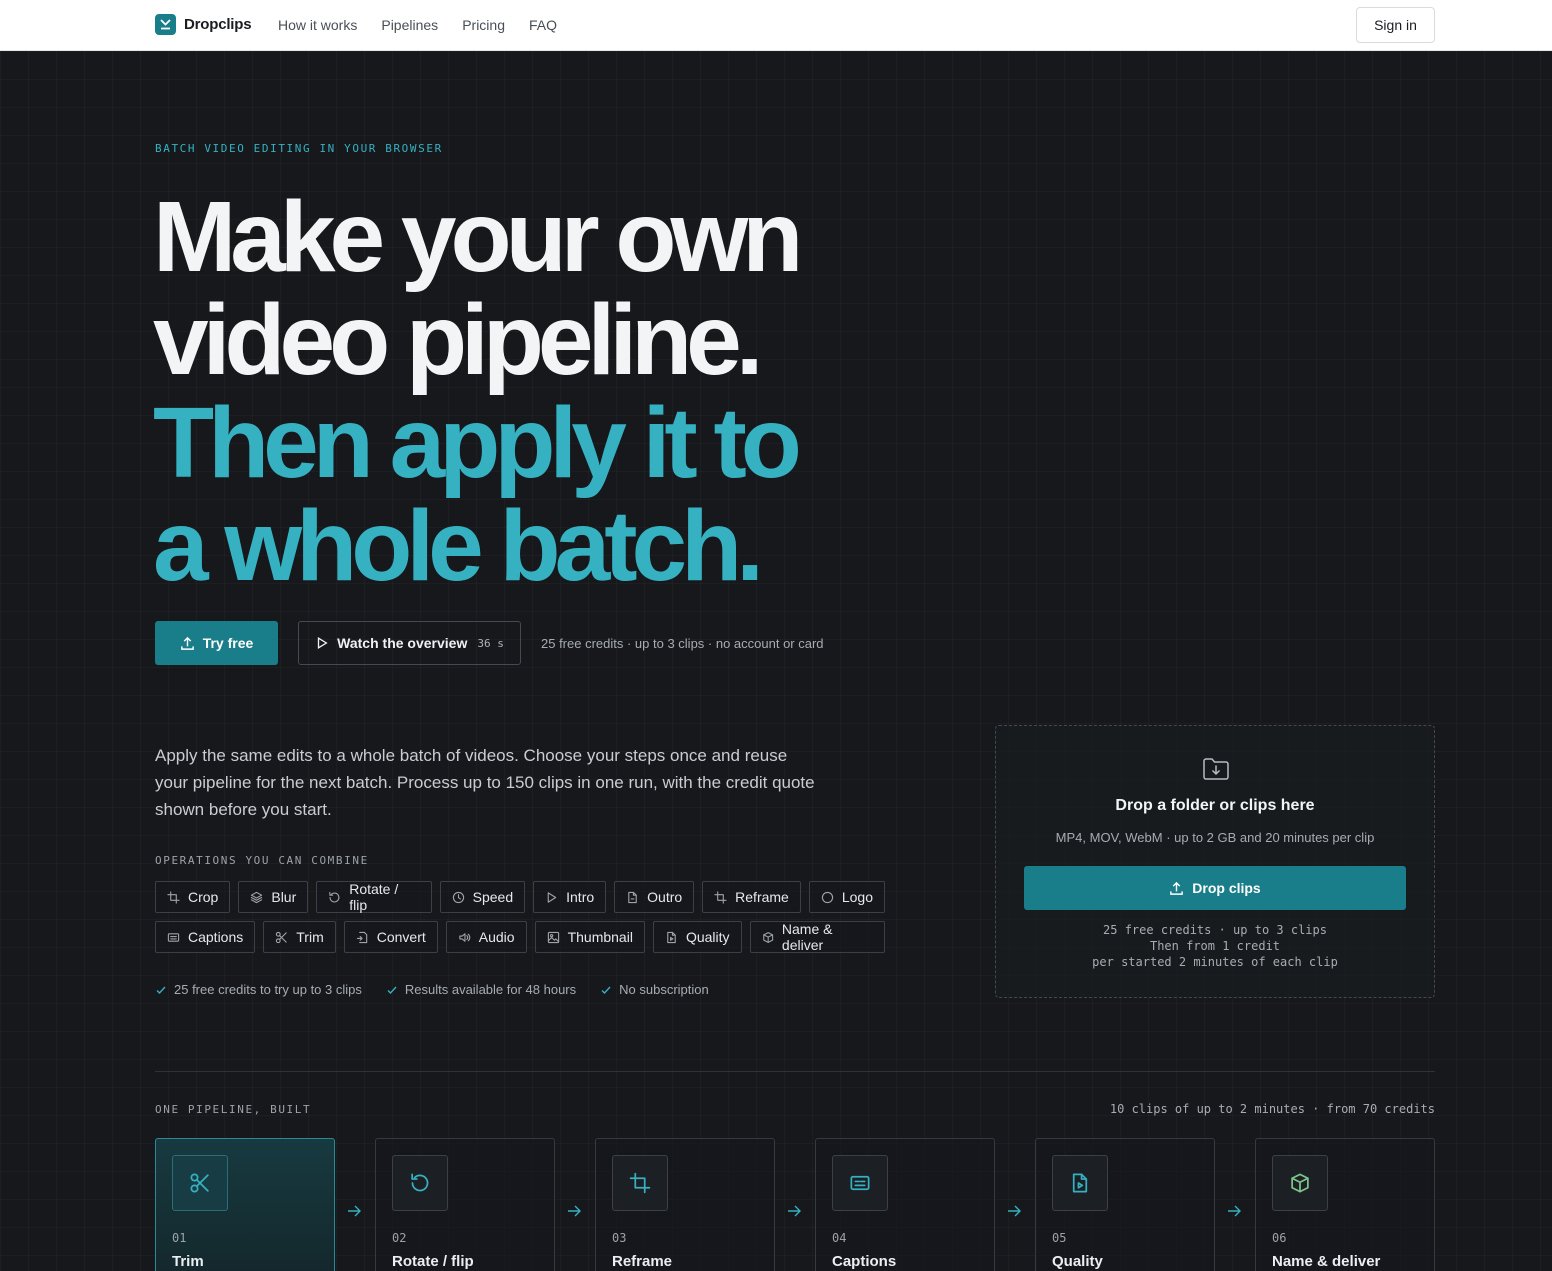 Image resolution: width=1552 pixels, height=1271 pixels. I want to click on section-divider, so click(795, 1071).